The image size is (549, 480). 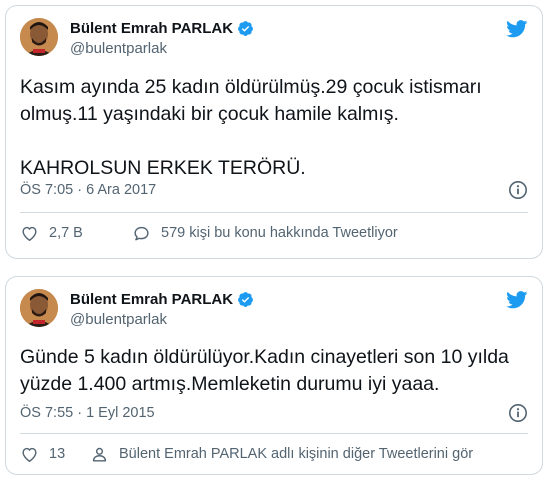 I want to click on conversation-link: 579 kişi bu konu hakkında Tweetliyor, so click(x=265, y=233).